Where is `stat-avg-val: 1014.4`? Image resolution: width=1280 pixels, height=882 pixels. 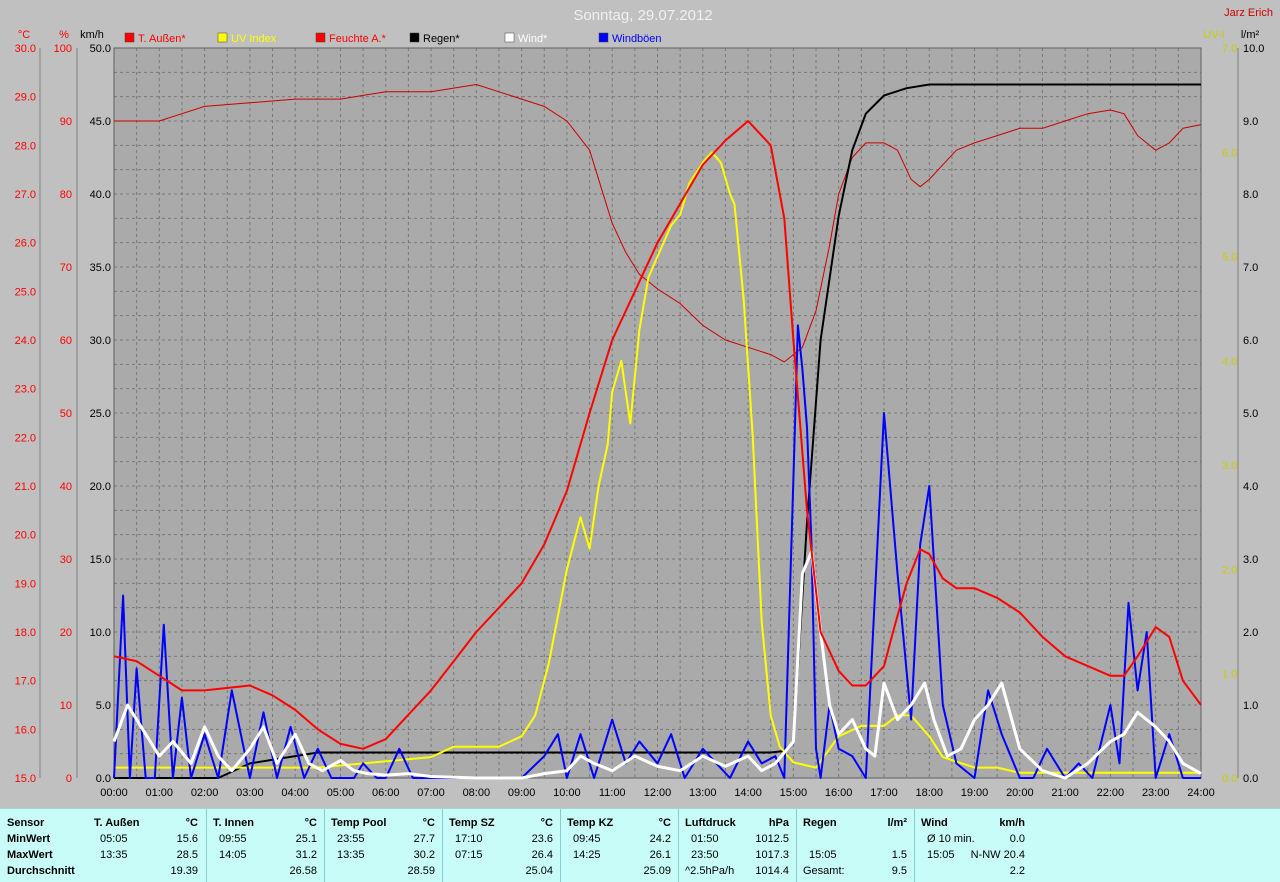
stat-avg-val: 1014.4 is located at coordinates (772, 871).